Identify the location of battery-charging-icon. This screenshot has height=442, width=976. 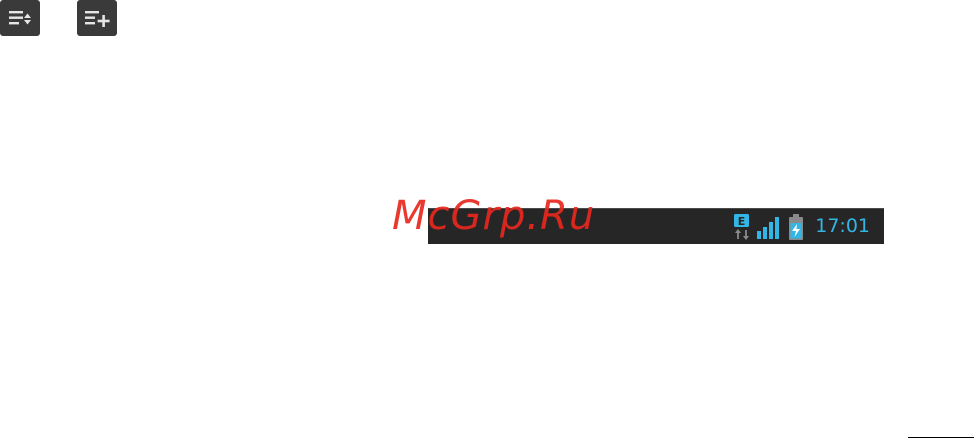
(796, 226).